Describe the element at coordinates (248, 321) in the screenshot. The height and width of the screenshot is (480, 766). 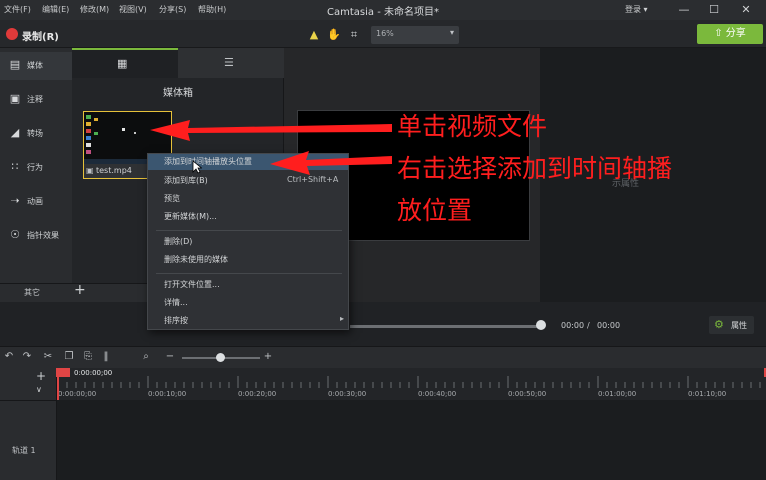
I see `menu-item-sort-by: 排序按 ▸` at that location.